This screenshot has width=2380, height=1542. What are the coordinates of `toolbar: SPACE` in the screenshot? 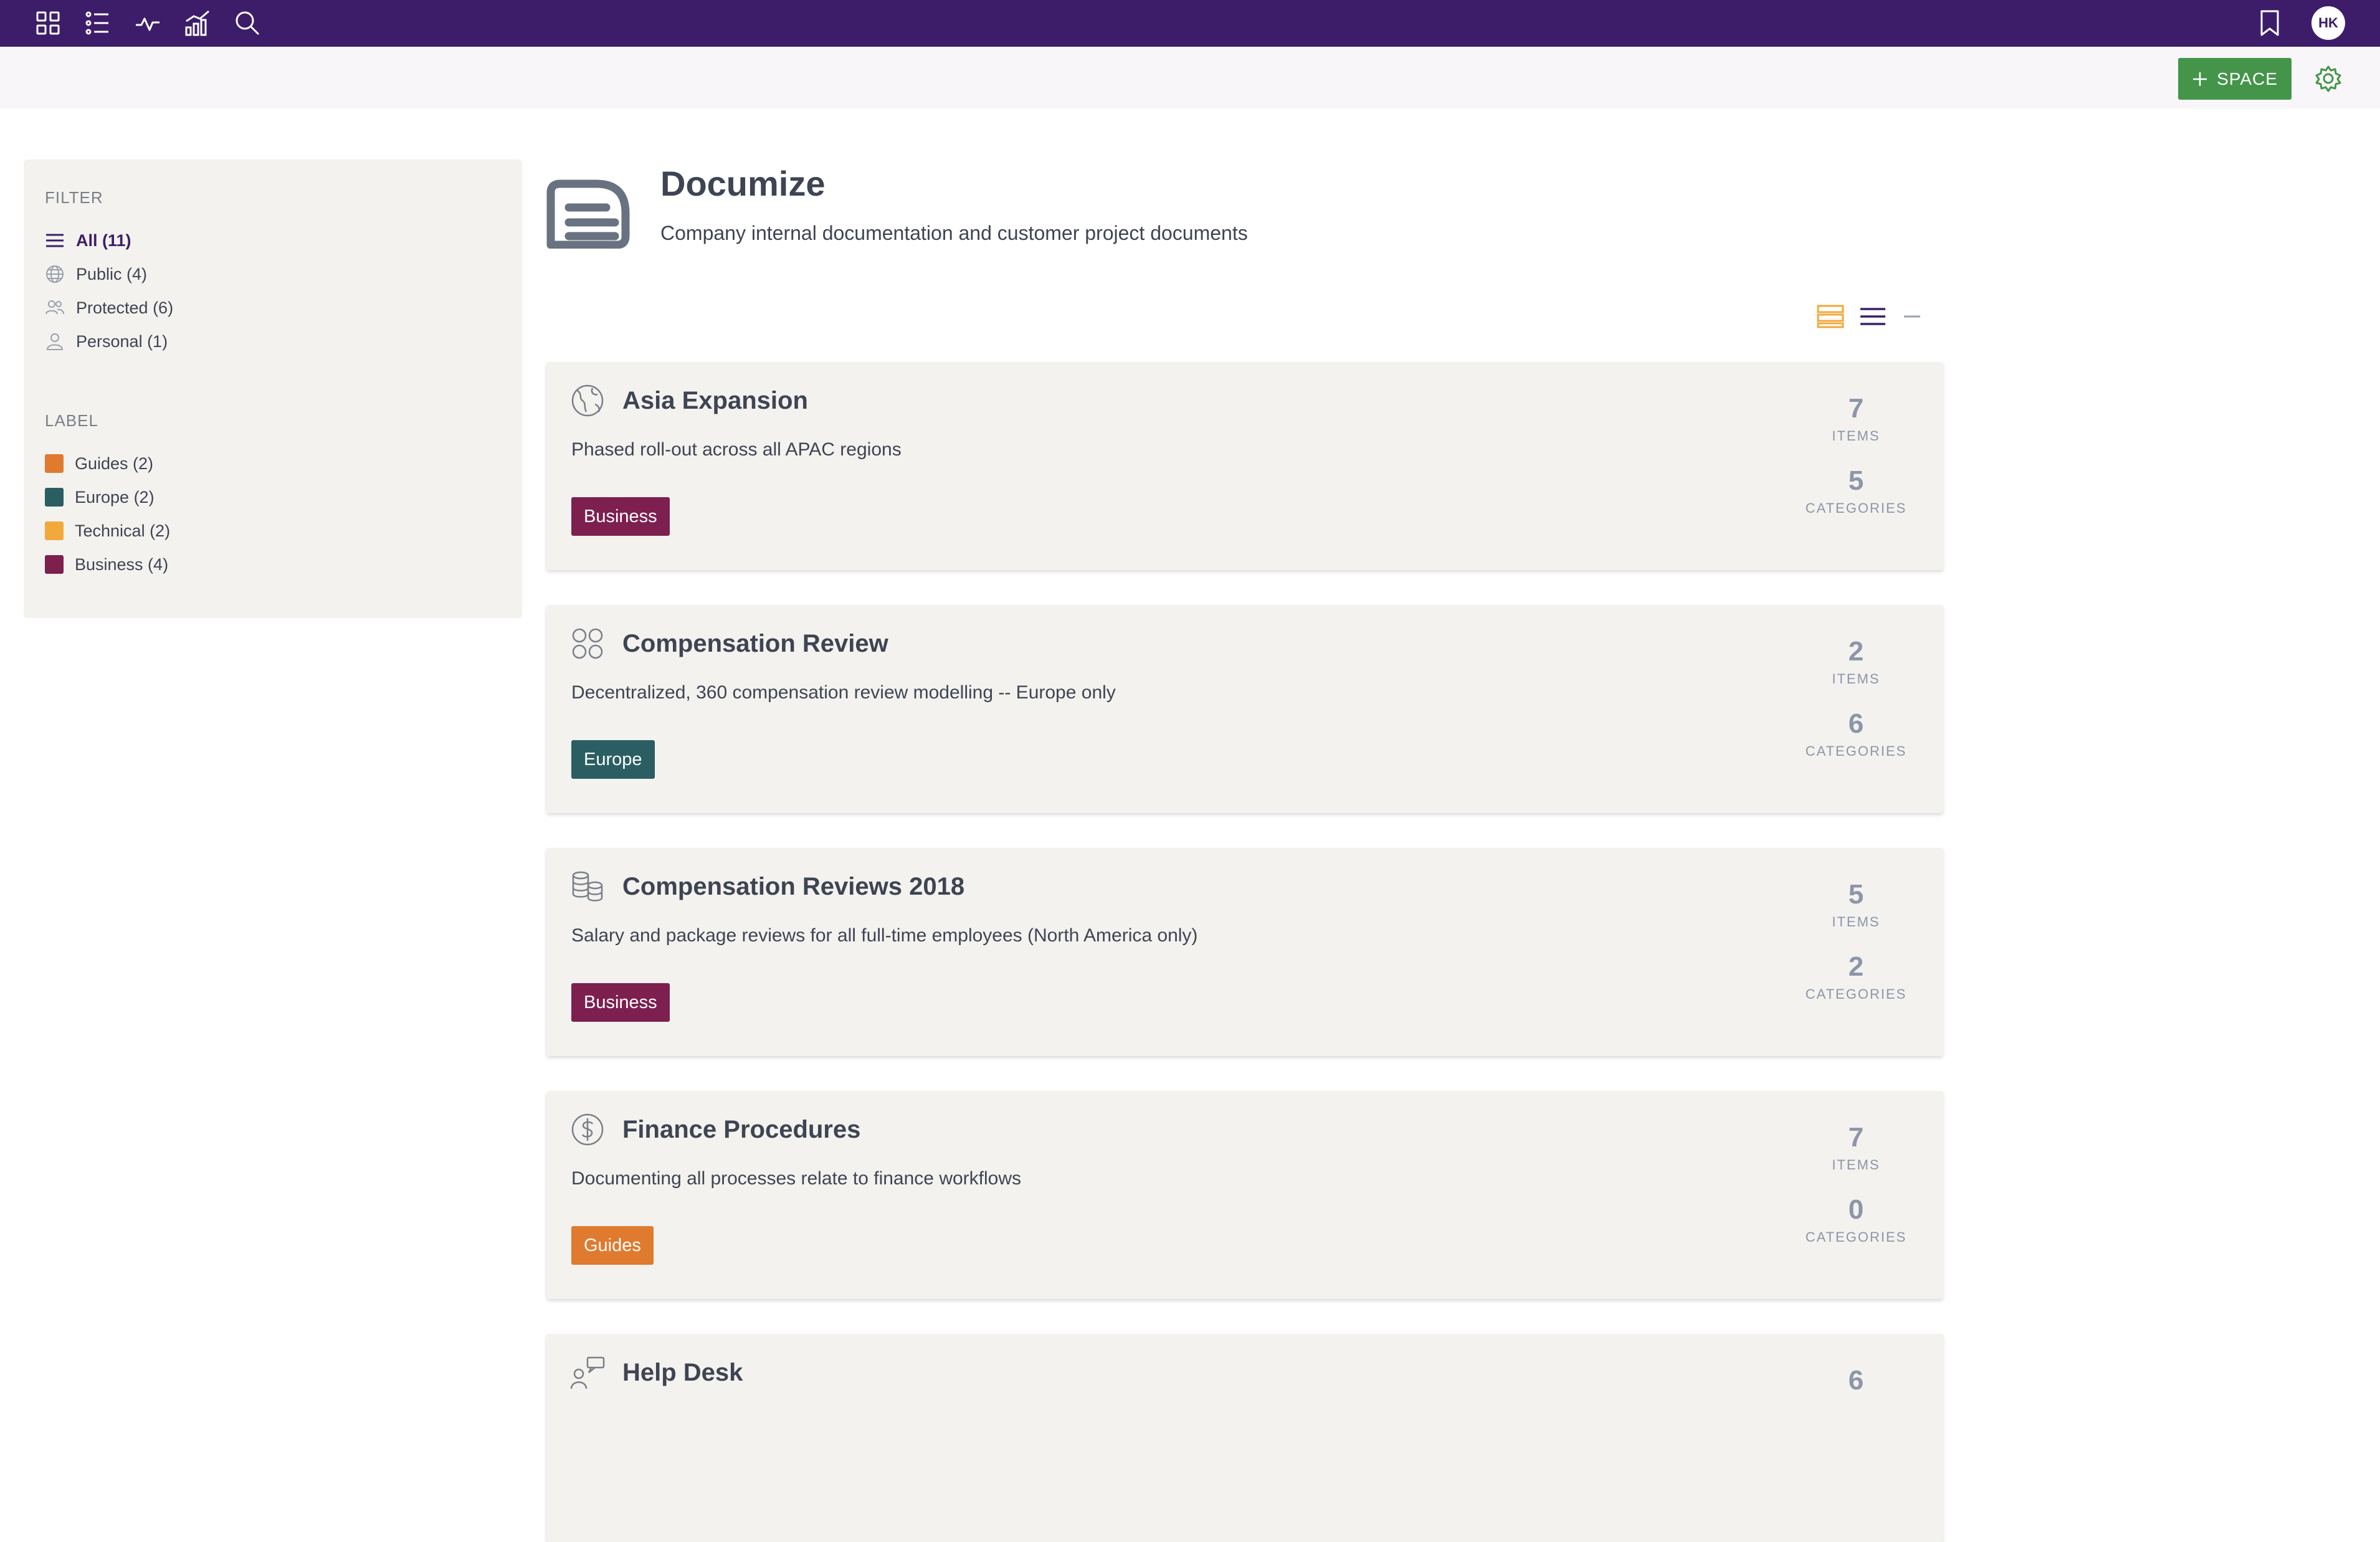 It's located at (1190, 77).